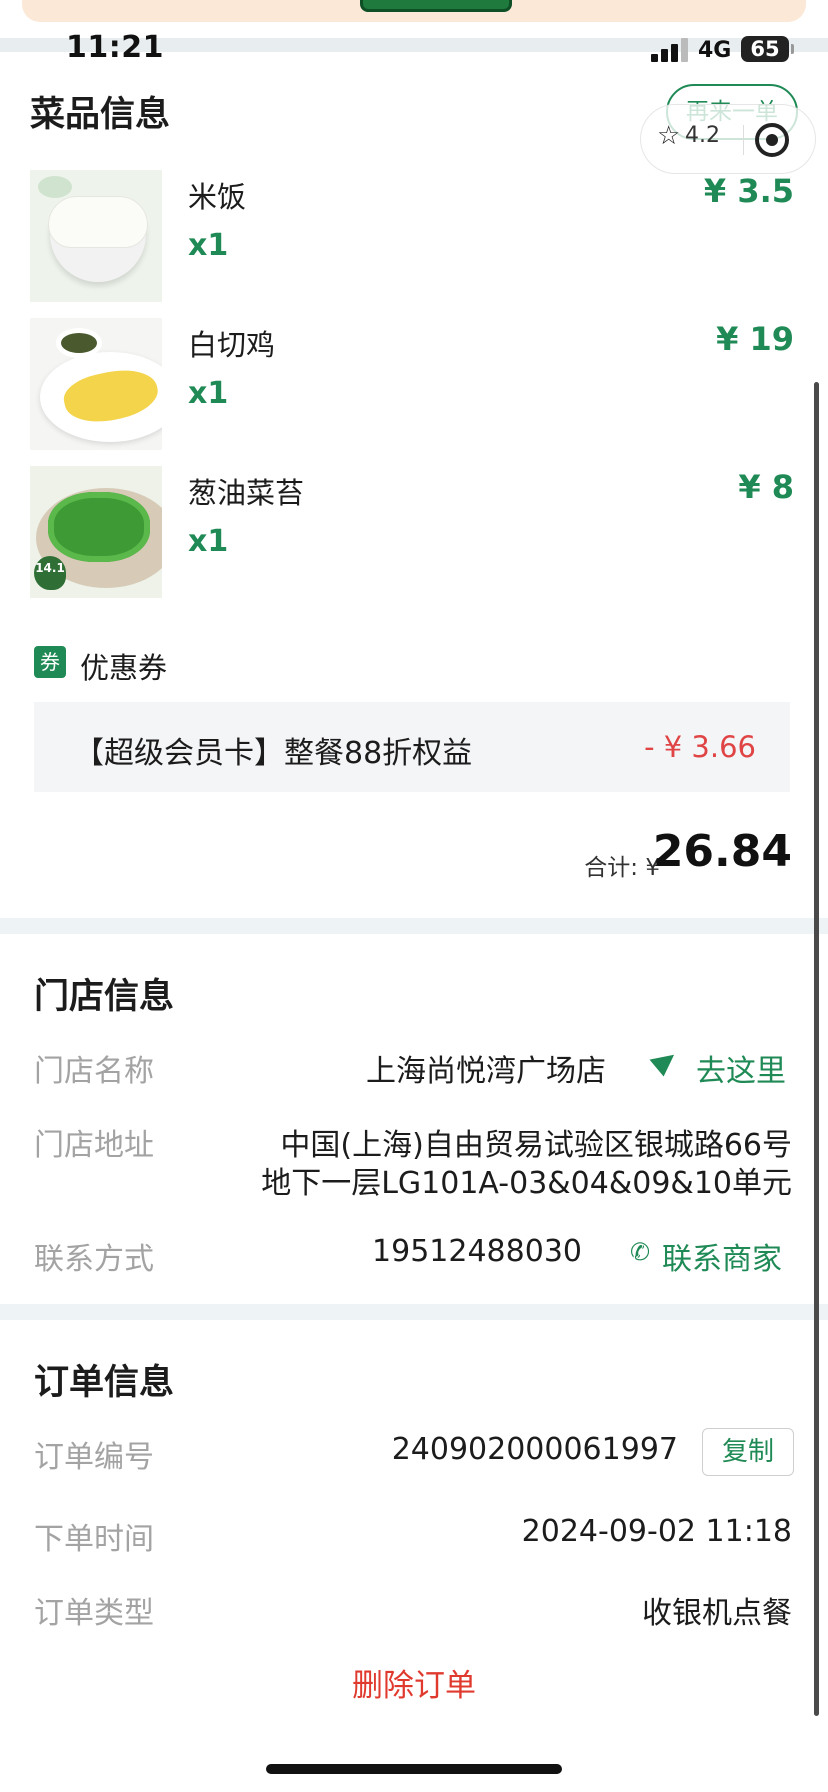  What do you see at coordinates (665, 1061) in the screenshot?
I see `navigate-icon` at bounding box center [665, 1061].